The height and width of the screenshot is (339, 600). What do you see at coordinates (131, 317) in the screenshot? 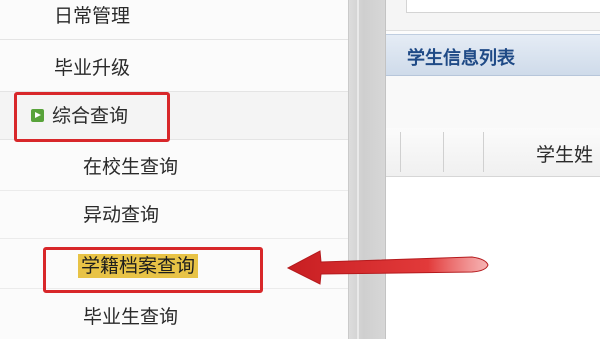
I see `sidebar-item-label: 毕业生查询` at bounding box center [131, 317].